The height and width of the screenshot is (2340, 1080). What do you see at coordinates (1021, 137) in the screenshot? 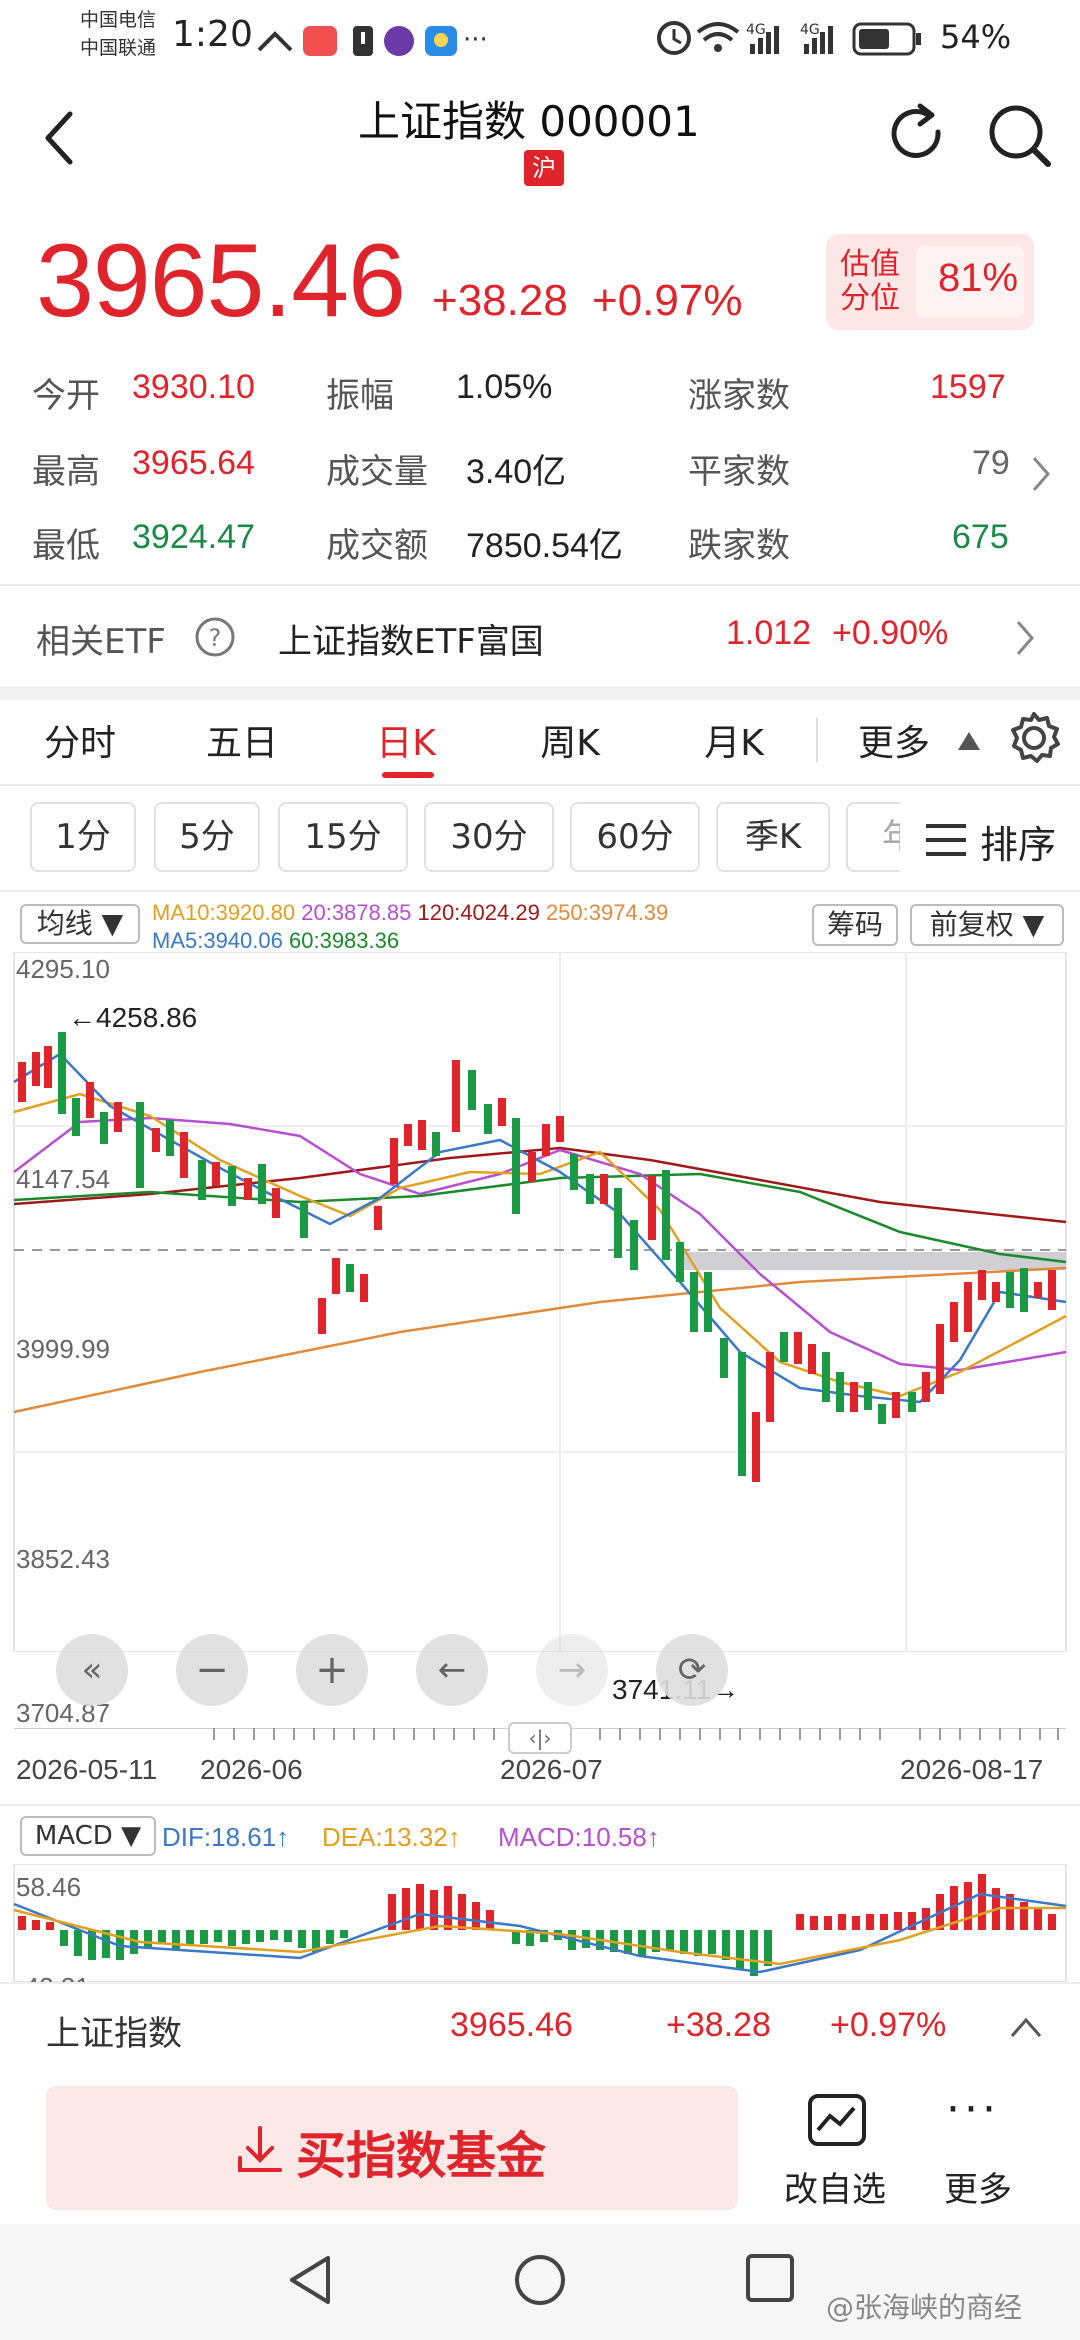
I see `search-icon` at bounding box center [1021, 137].